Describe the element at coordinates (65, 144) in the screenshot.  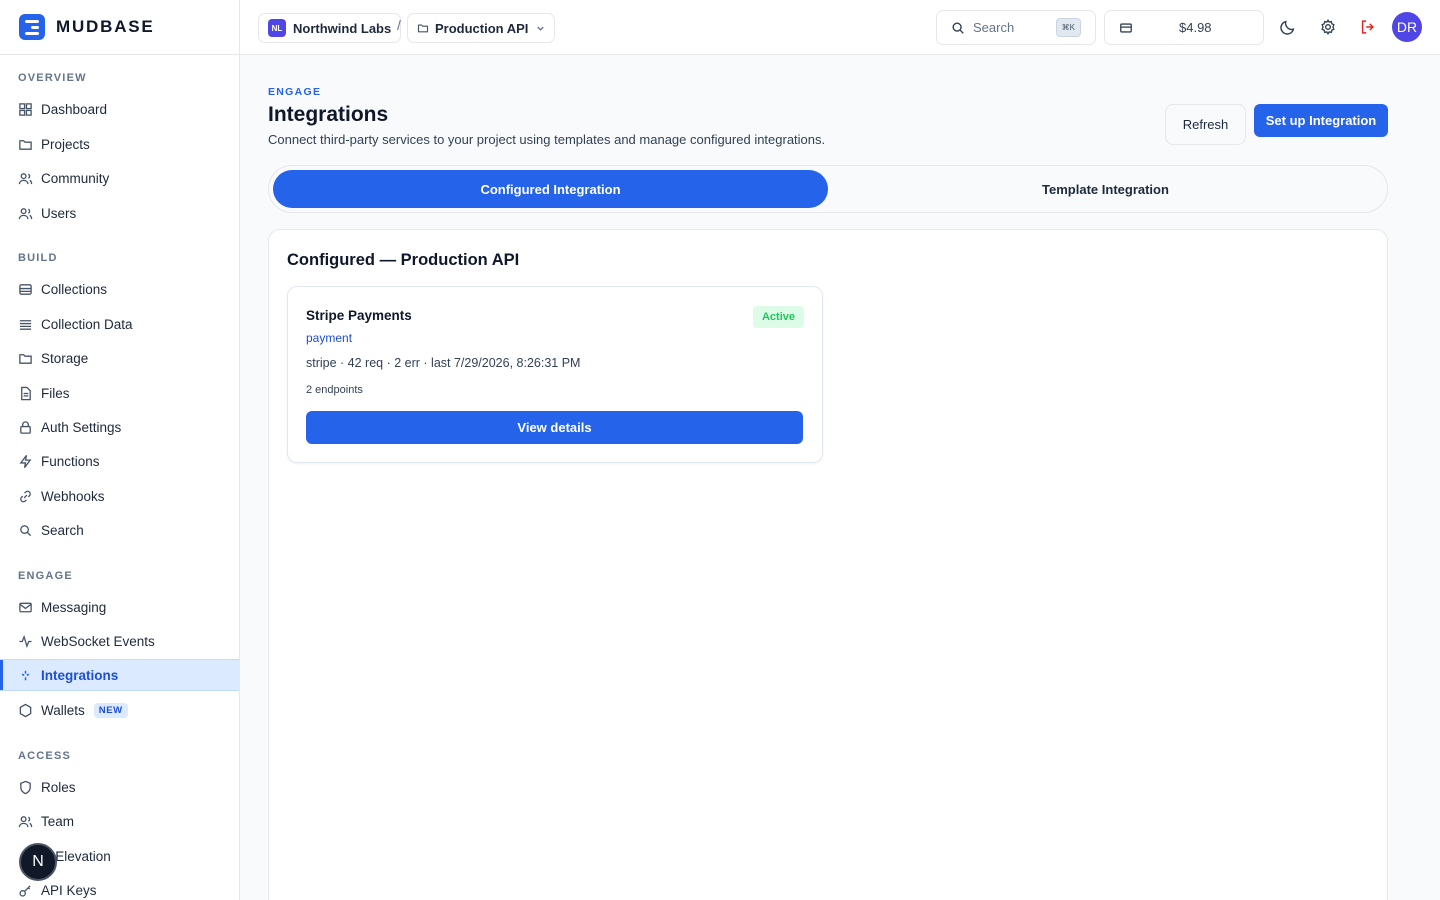
I see `sidebar-item-label: Projects` at that location.